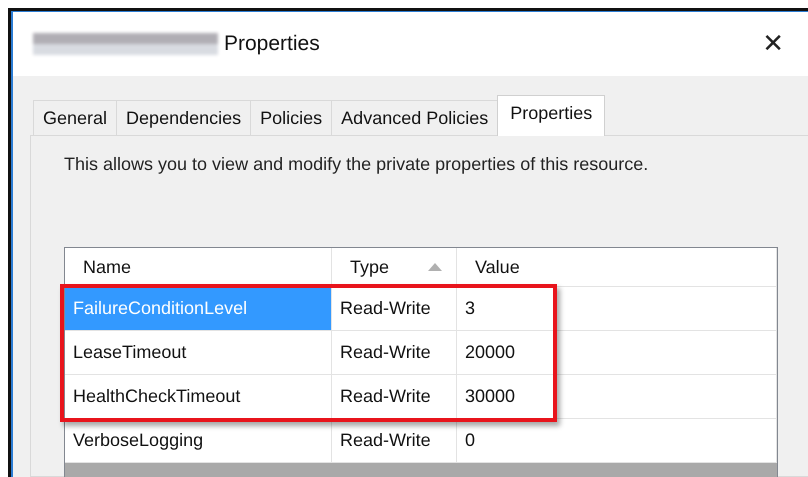 The height and width of the screenshot is (477, 808). What do you see at coordinates (617, 440) in the screenshot?
I see `table-cell: 0` at bounding box center [617, 440].